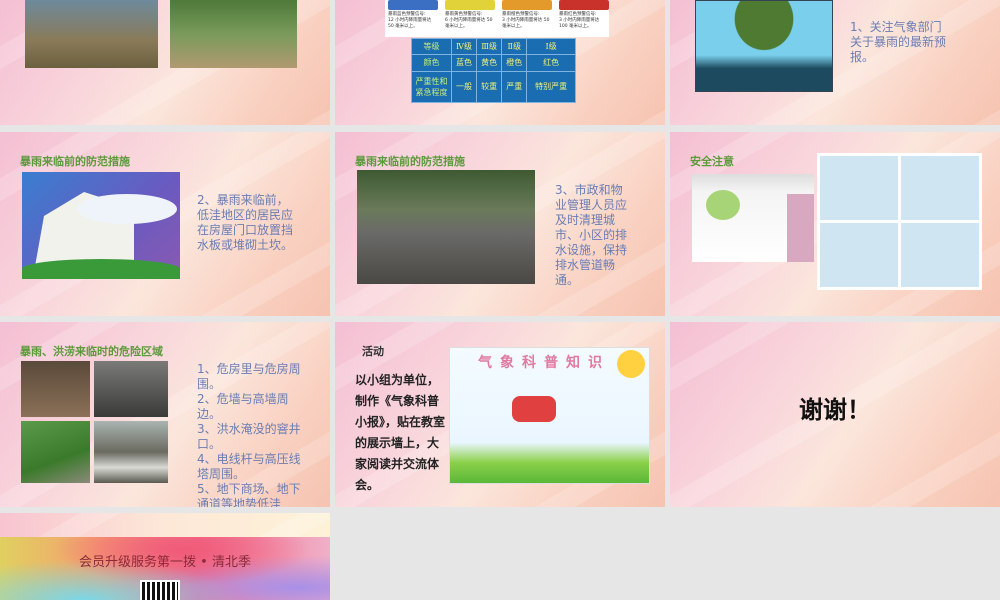 Image resolution: width=1000 pixels, height=600 pixels. What do you see at coordinates (431, 63) in the screenshot?
I see `table-cell: 颜色` at bounding box center [431, 63].